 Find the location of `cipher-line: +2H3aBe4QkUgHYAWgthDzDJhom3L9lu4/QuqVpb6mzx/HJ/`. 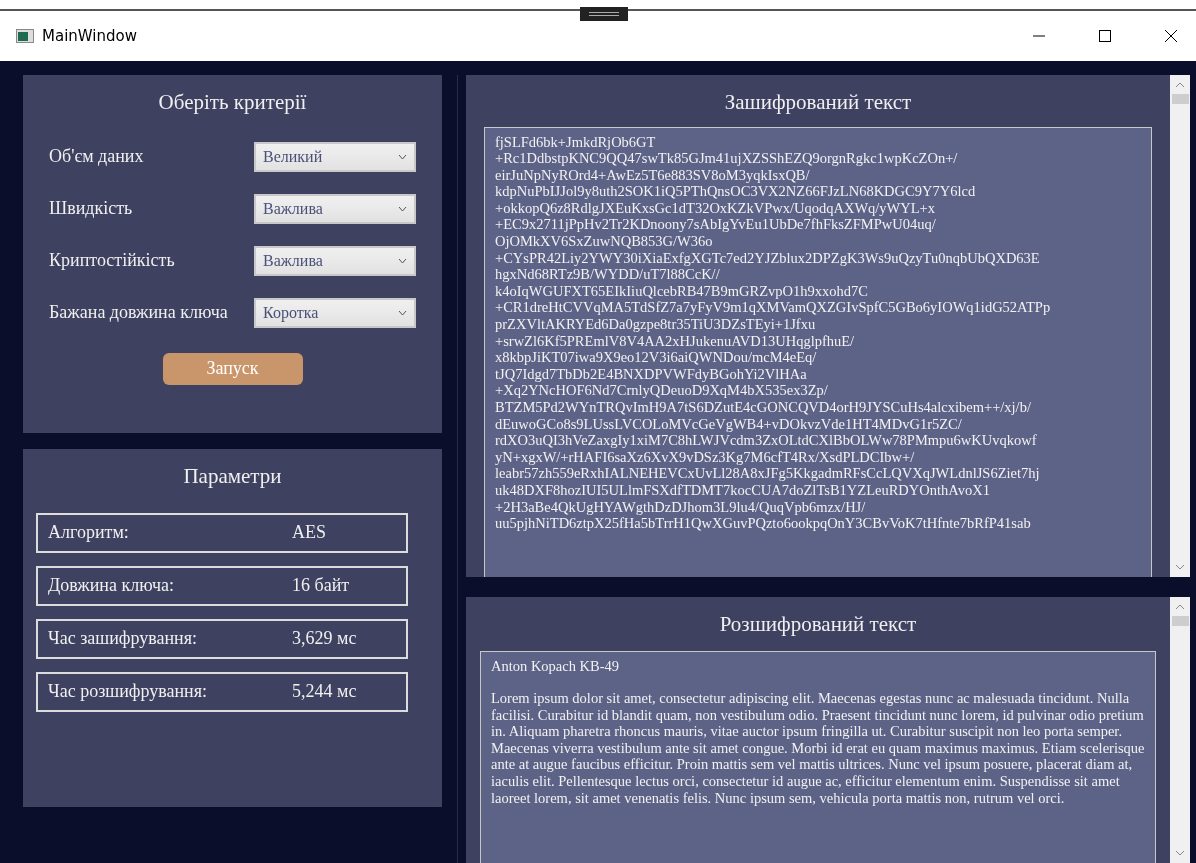

cipher-line: +2H3aBe4QkUgHYAWgthDzDJhom3L9lu4/QuqVpb6mzx/HJ/ is located at coordinates (681, 507).